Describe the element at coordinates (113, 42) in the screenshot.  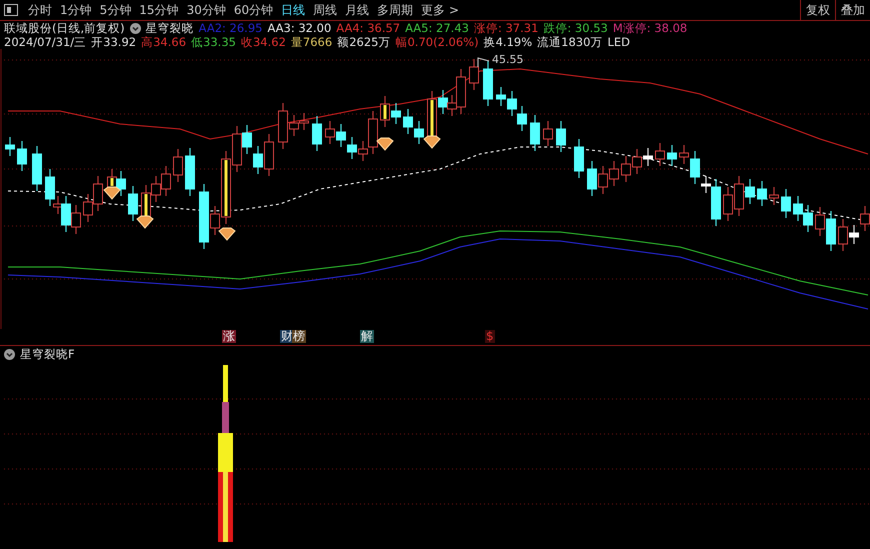
I see `quote-value: 开33.92` at that location.